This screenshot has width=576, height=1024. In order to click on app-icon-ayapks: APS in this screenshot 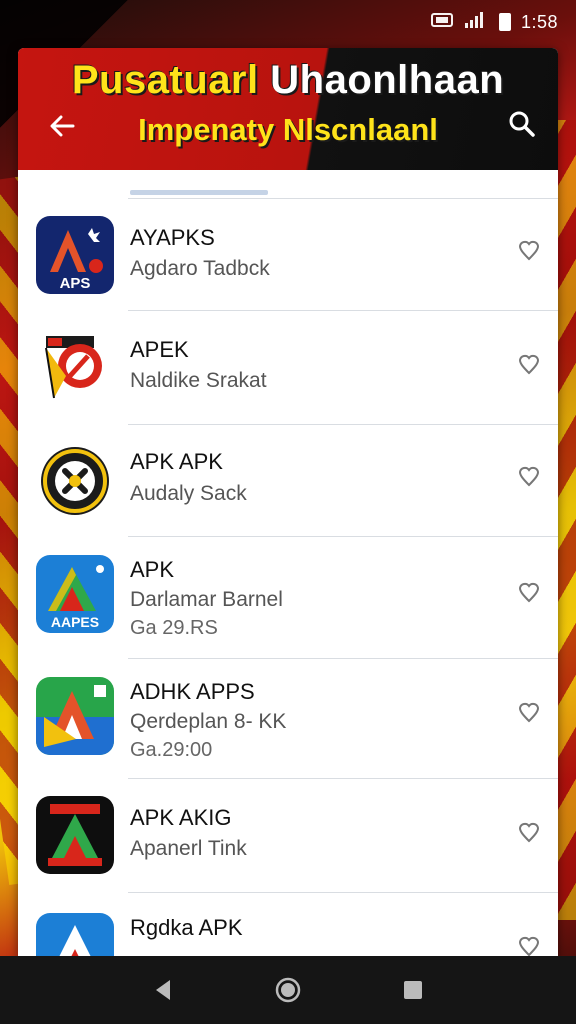, I will do `click(75, 255)`.